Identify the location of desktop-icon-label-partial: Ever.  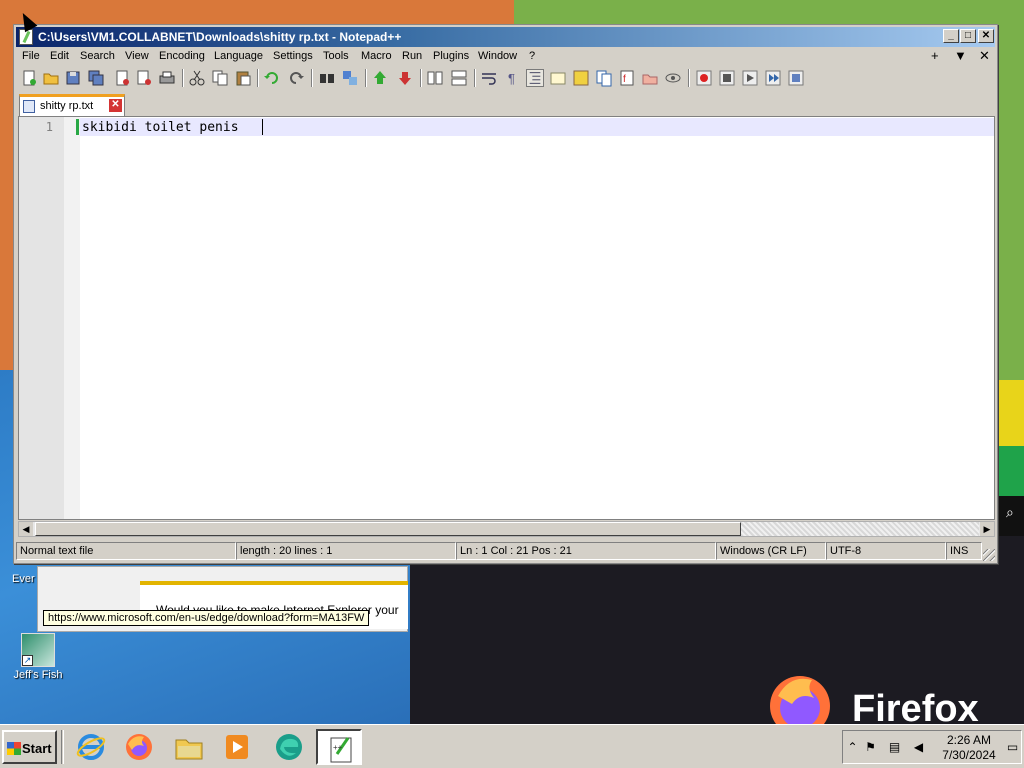
(23, 579).